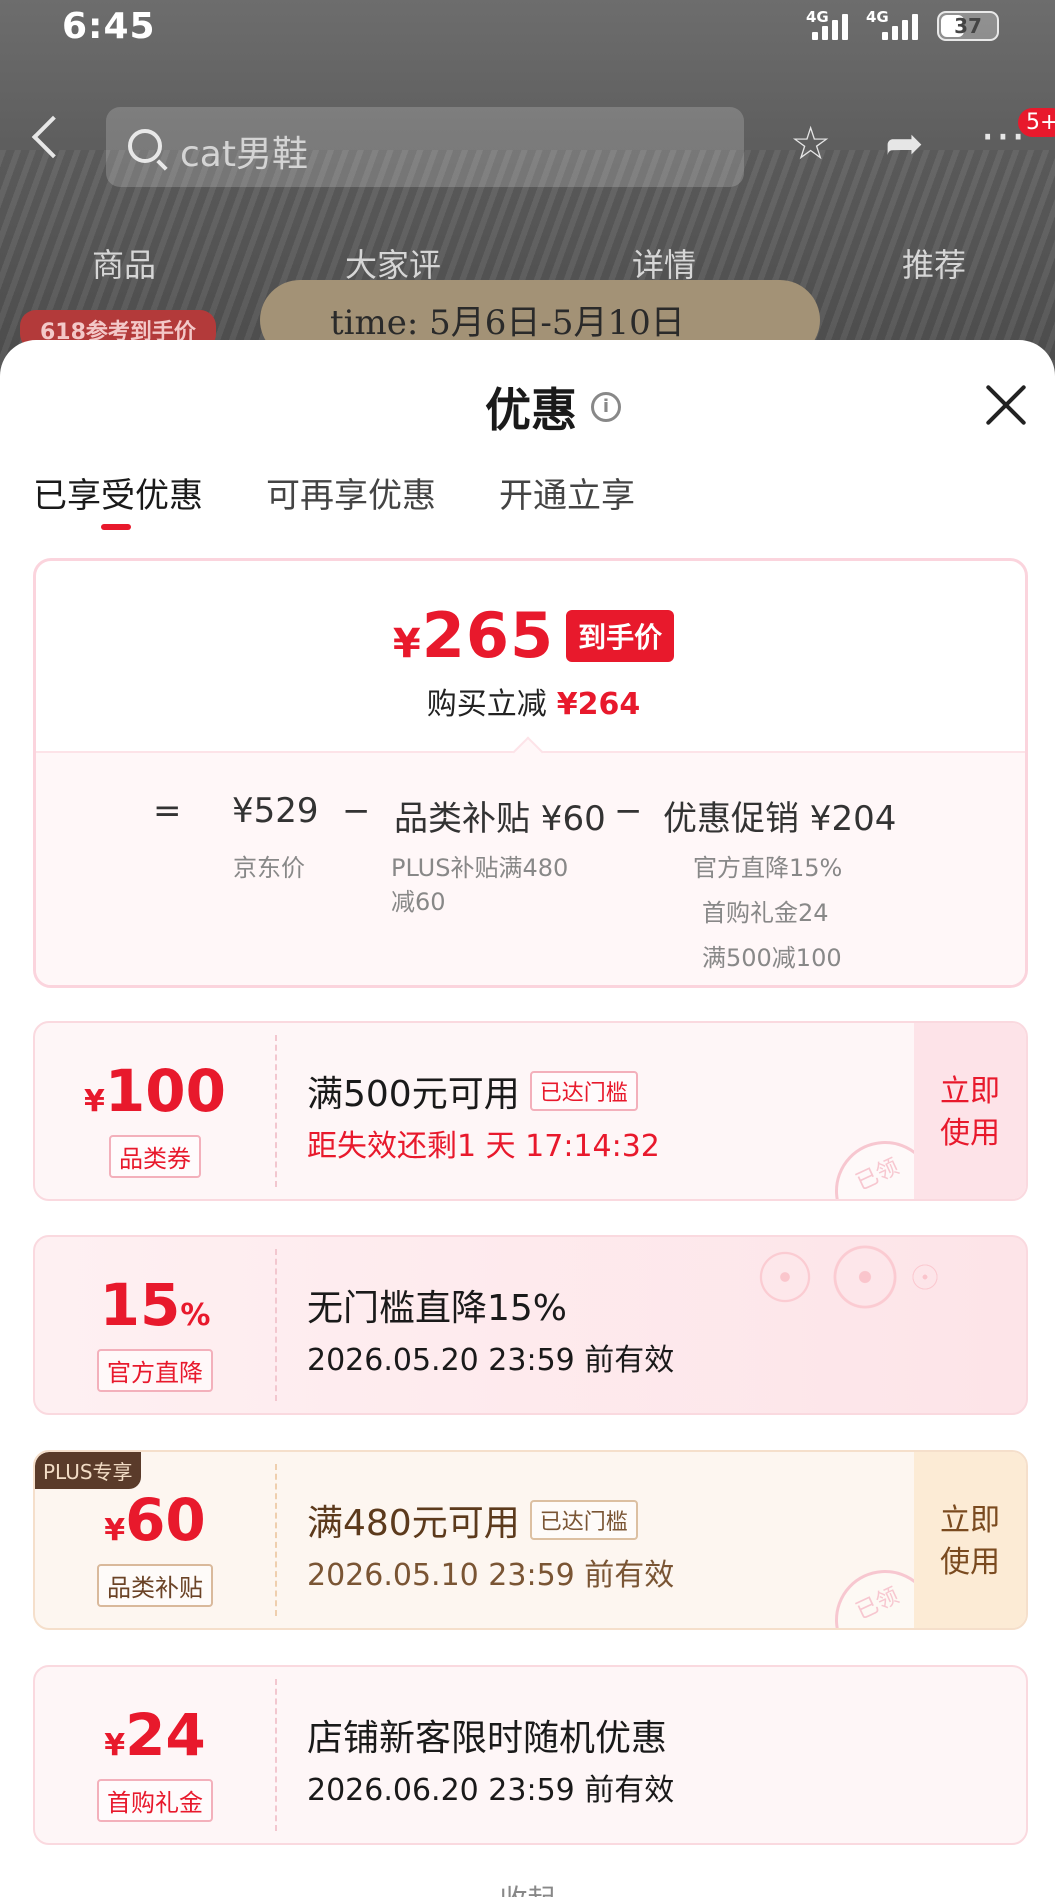 Image resolution: width=1055 pixels, height=1897 pixels. What do you see at coordinates (155, 1585) in the screenshot?
I see `coupon-type: 品类补贴` at bounding box center [155, 1585].